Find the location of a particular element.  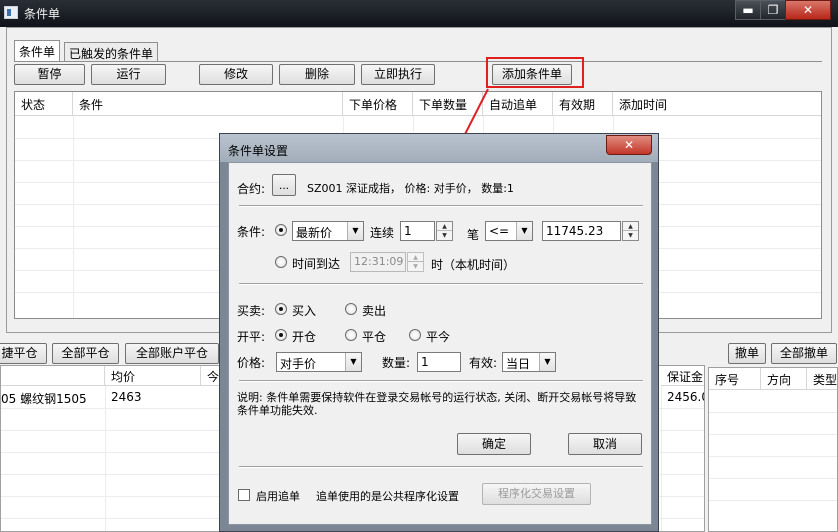

validity-value: 当日 is located at coordinates (518, 364).